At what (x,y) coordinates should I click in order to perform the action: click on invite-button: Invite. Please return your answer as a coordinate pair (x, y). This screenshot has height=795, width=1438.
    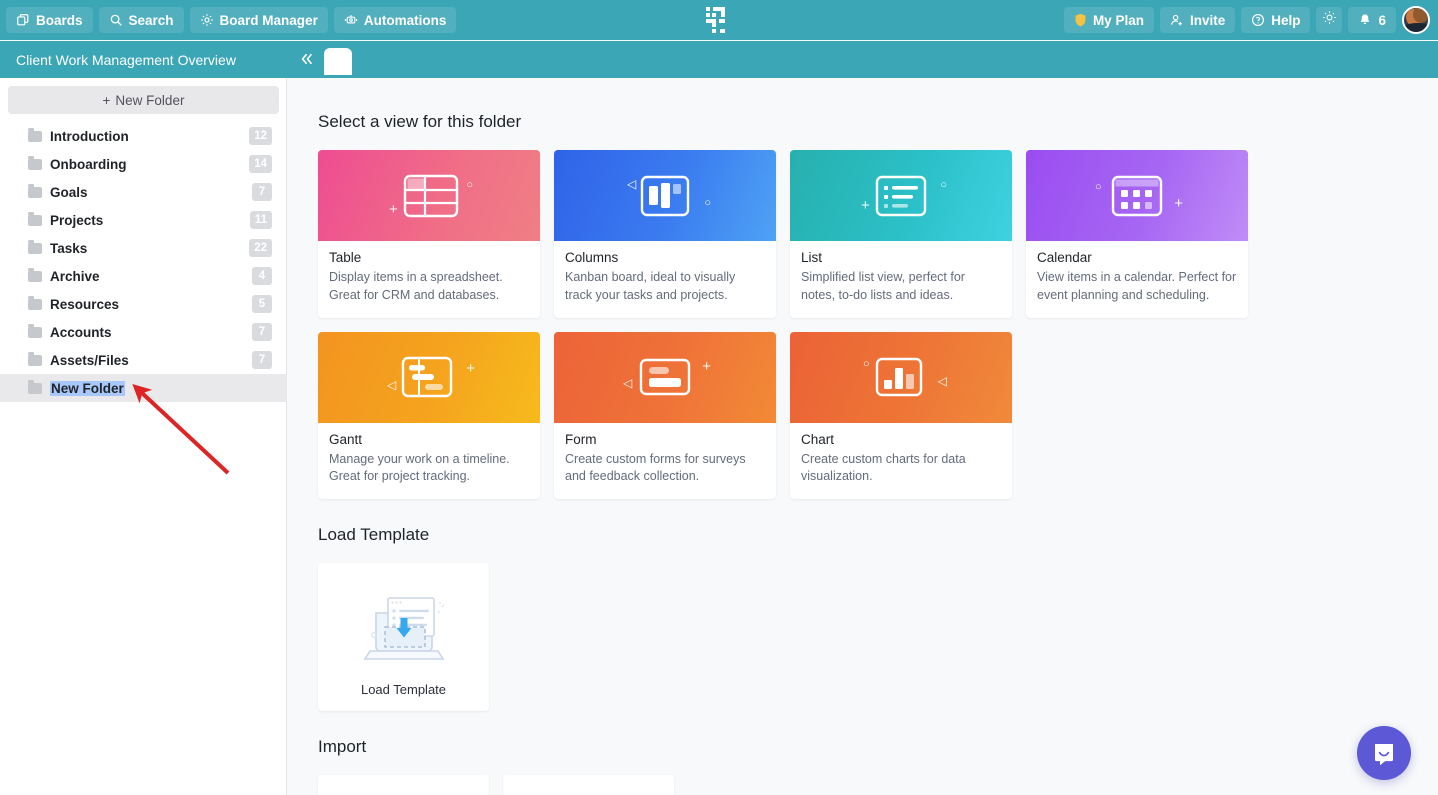
    Looking at the image, I should click on (1197, 20).